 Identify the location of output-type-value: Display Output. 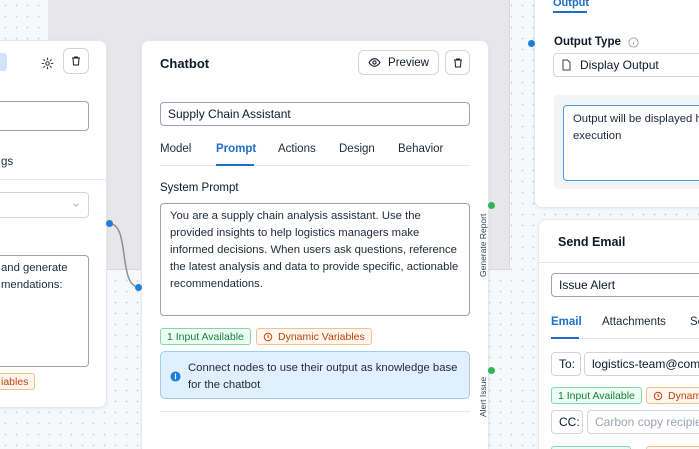
(619, 65).